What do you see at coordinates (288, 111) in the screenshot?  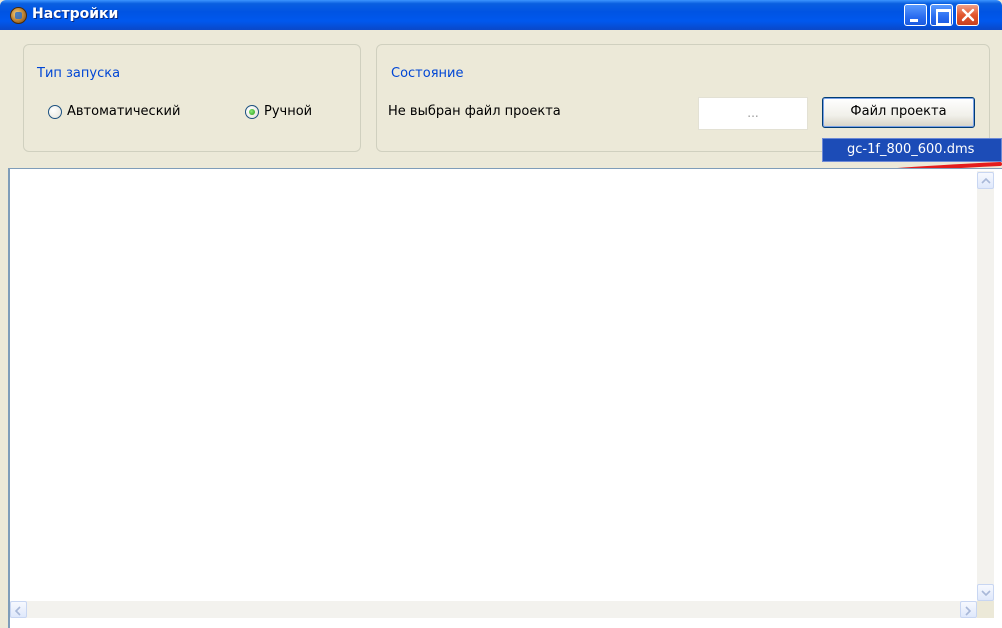 I see `radio-manual-label: Ручной` at bounding box center [288, 111].